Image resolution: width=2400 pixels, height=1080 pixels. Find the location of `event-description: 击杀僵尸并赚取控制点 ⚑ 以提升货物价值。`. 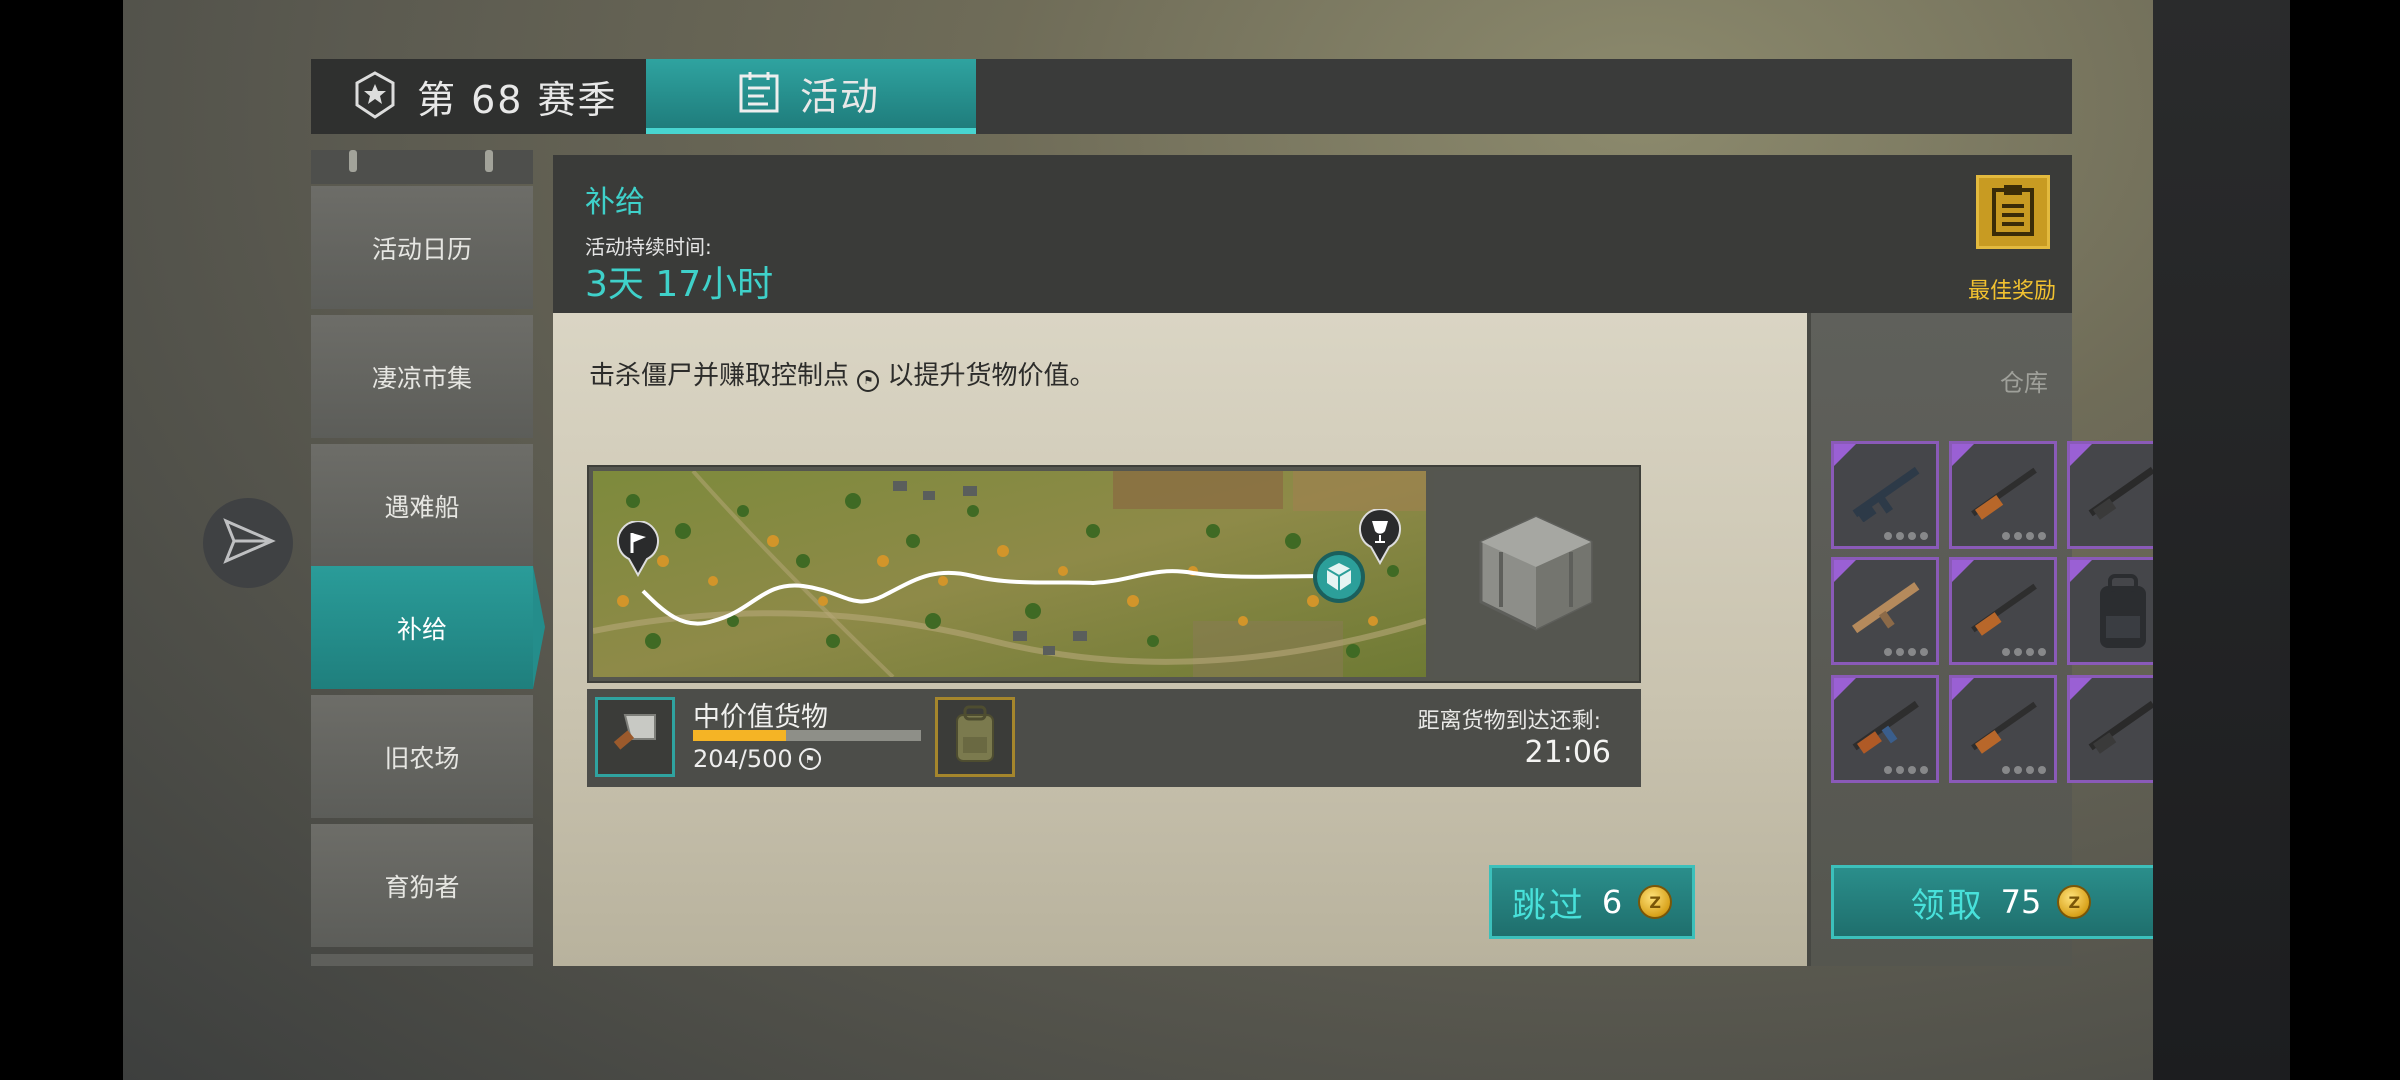

event-description: 击杀僵尸并赚取控制点 ⚑ 以提升货物价值。 is located at coordinates (842, 373).